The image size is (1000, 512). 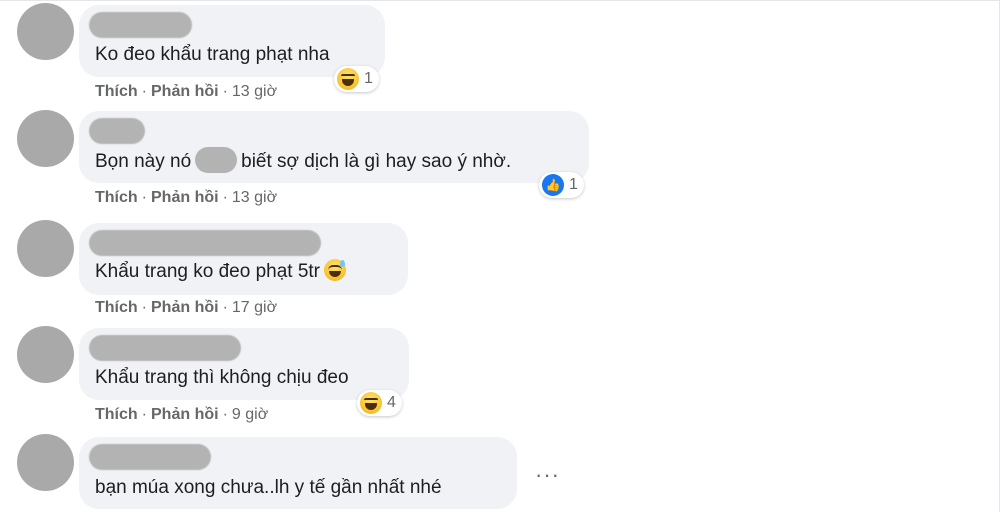 I want to click on sweat-drop, so click(x=342, y=263).